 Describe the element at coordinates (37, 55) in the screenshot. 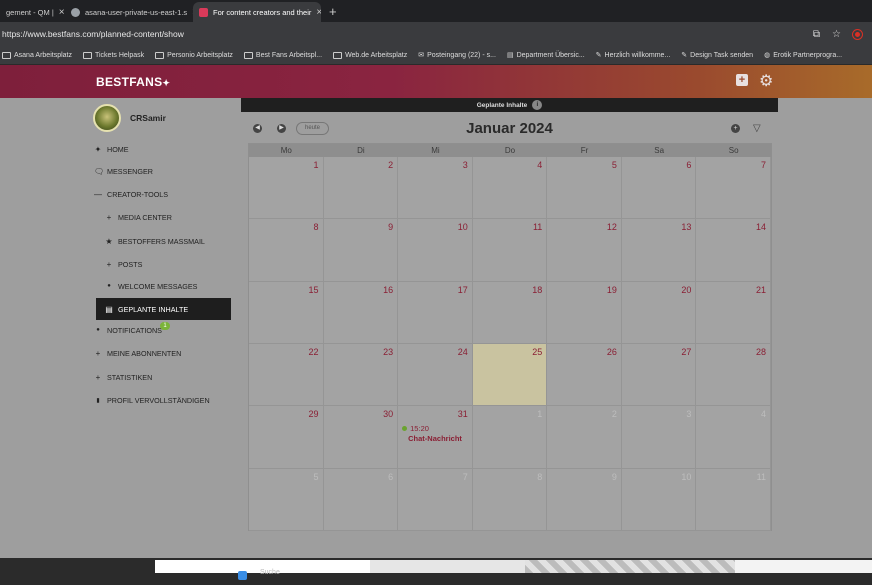

I see `bookmark-item: Asana Arbeitsplatz` at that location.